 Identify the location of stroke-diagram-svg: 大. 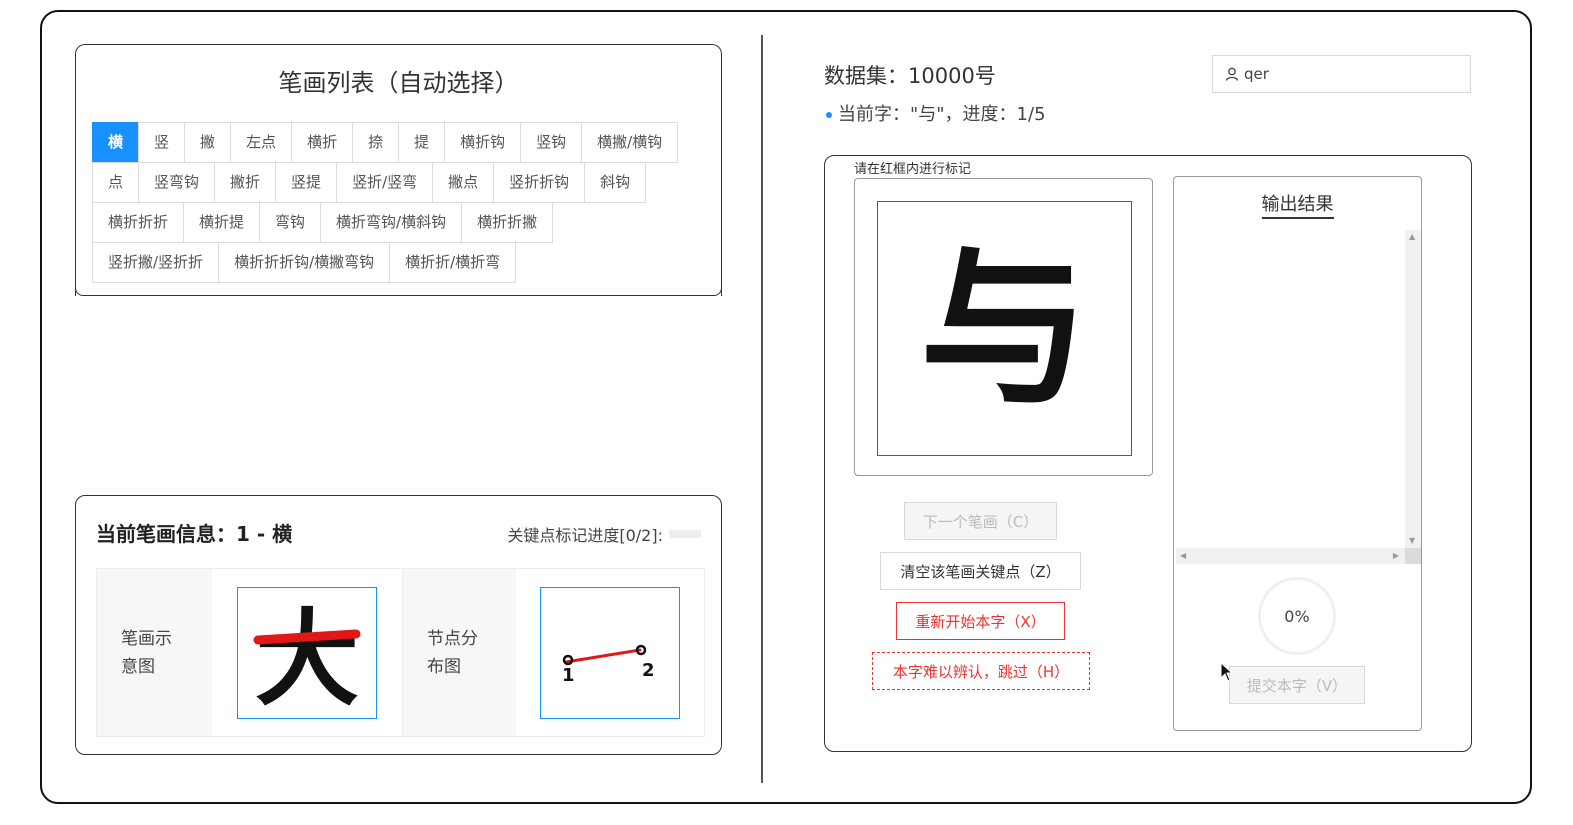
(307, 653).